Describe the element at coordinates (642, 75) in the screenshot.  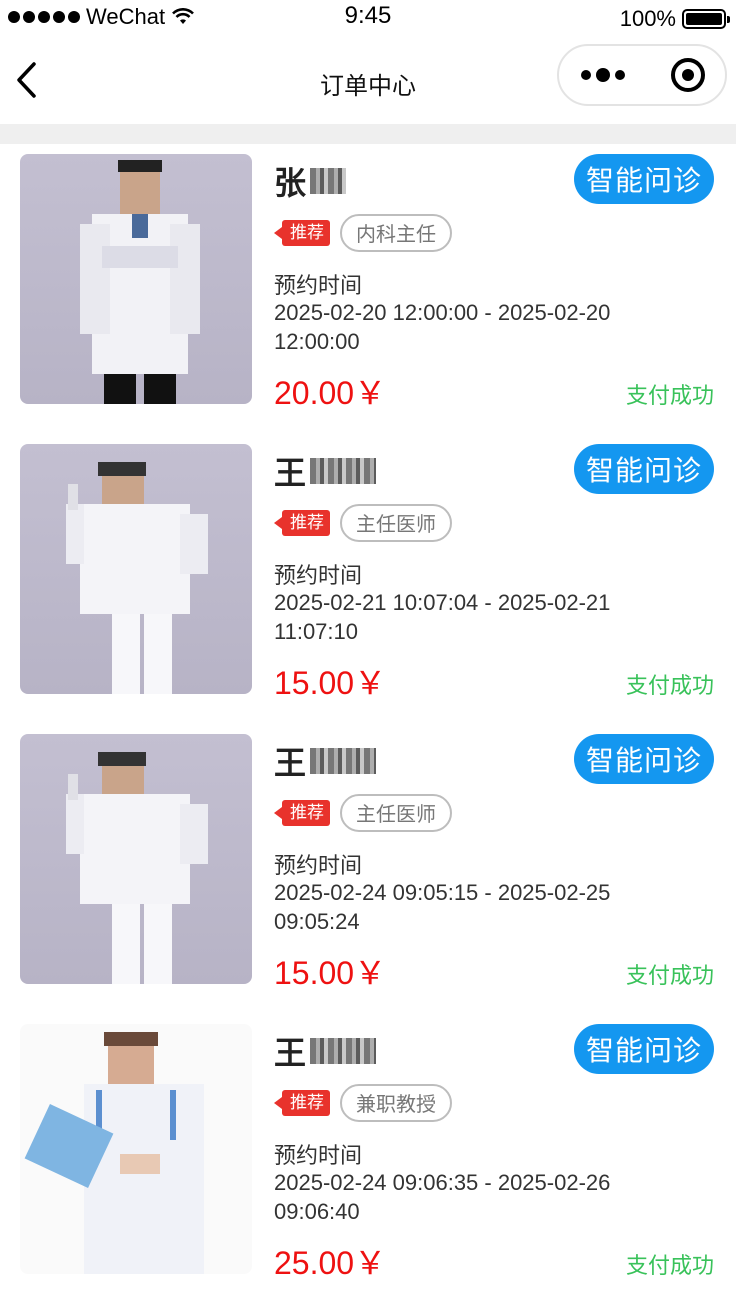
I see `miniprogram-capsule` at that location.